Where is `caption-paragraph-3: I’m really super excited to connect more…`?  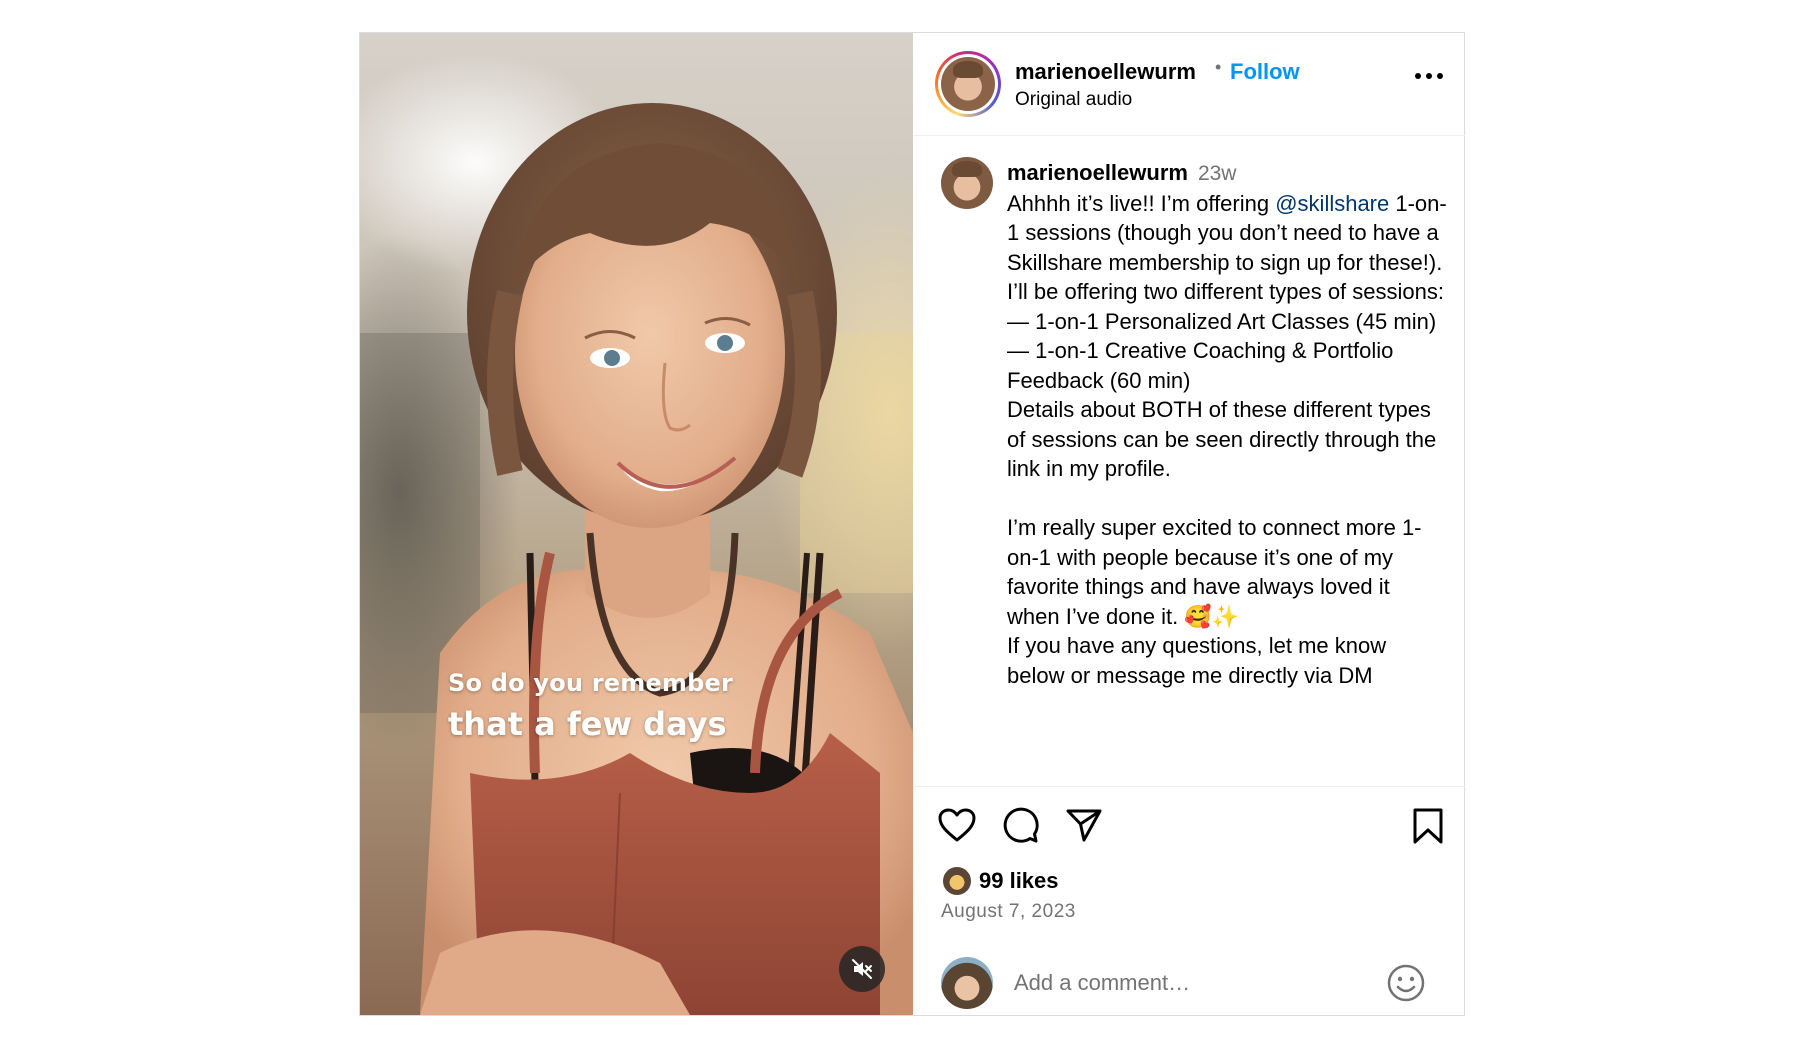 caption-paragraph-3: I’m really super excited to connect more… is located at coordinates (1214, 572).